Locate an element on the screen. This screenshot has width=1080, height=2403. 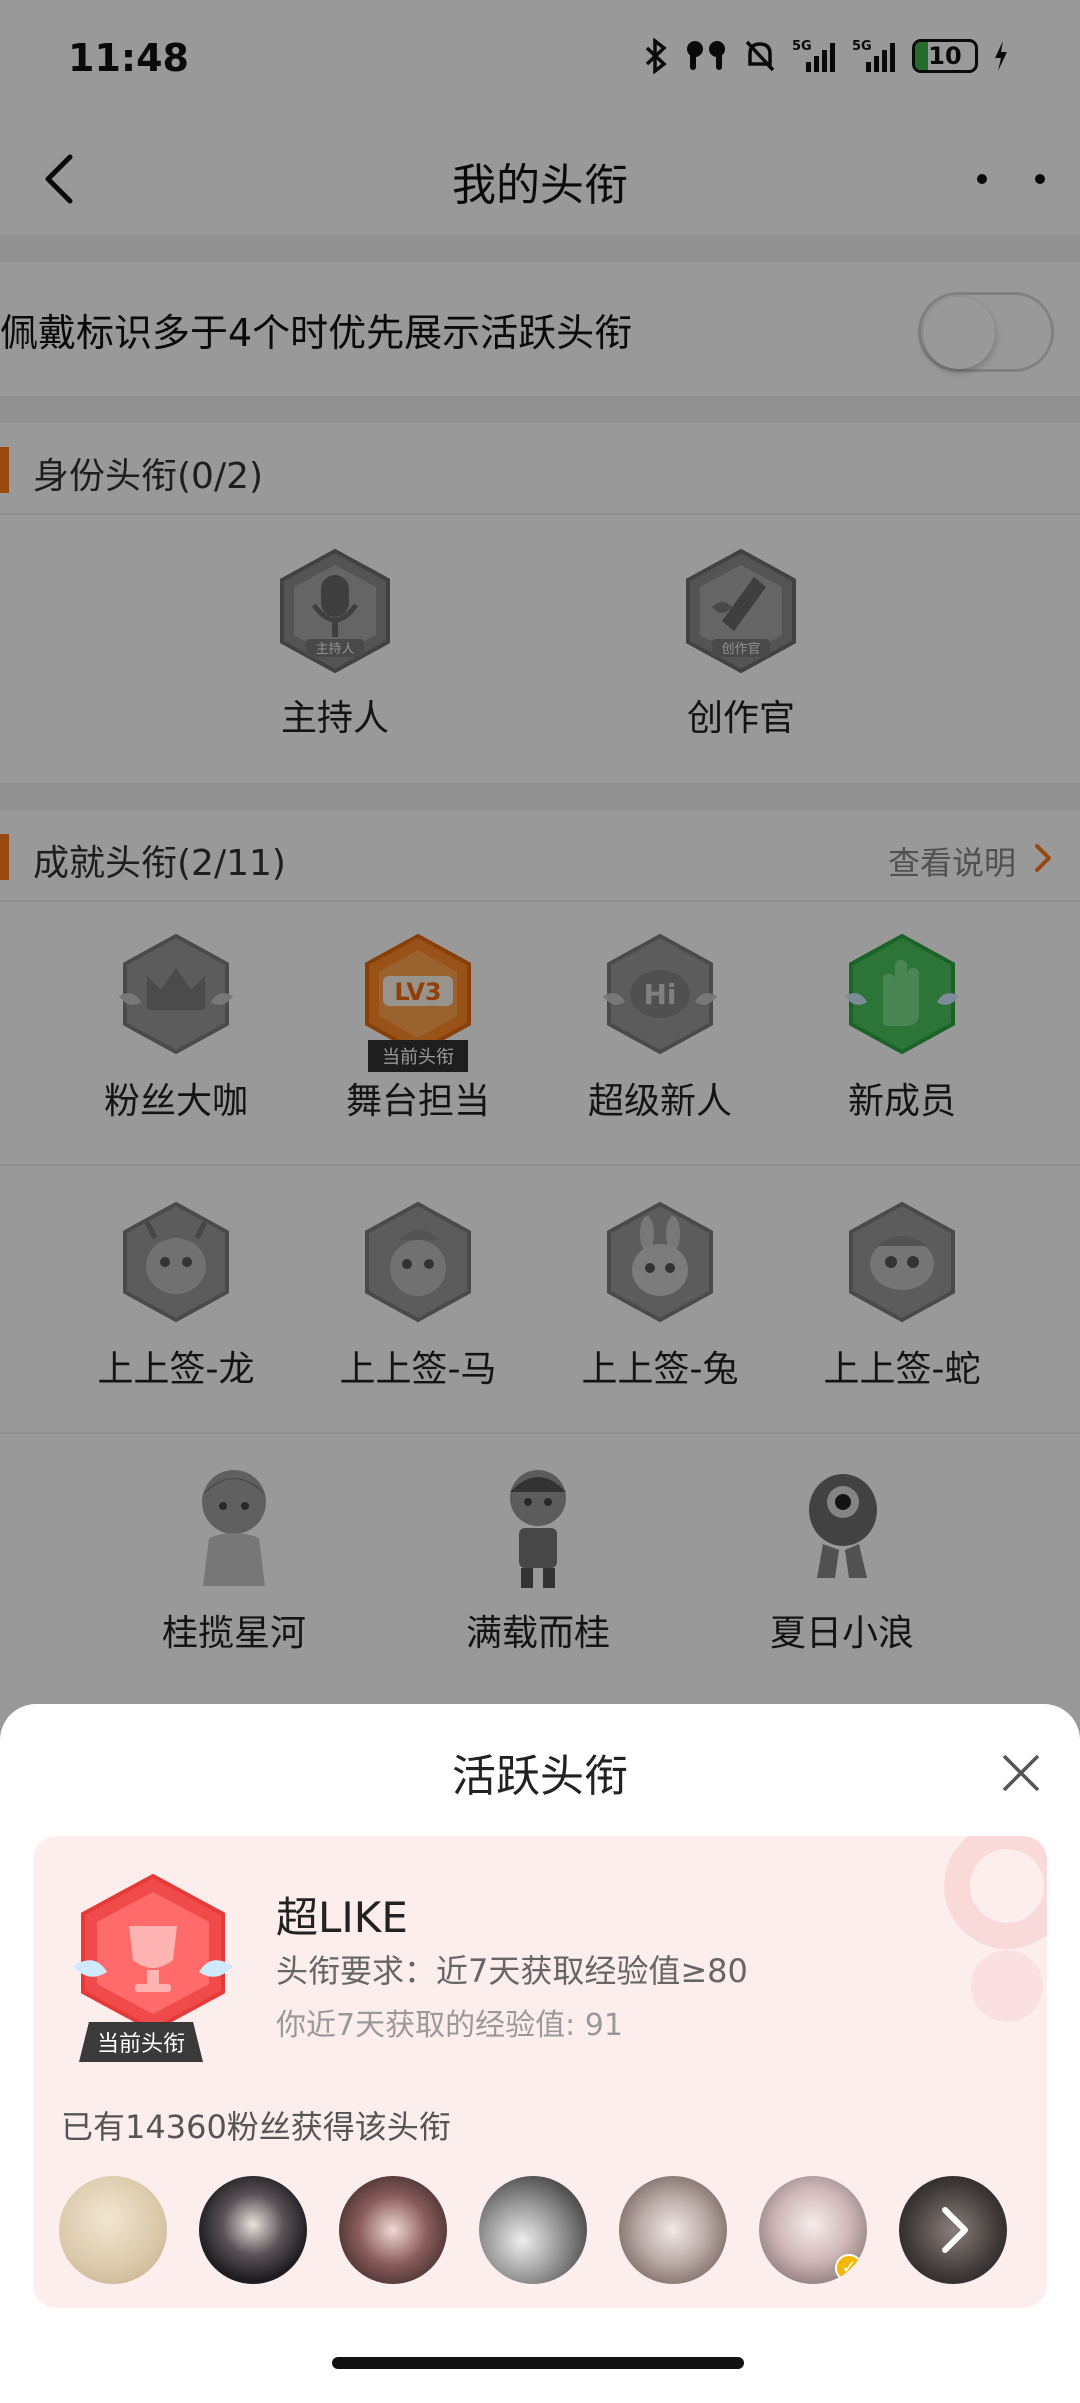
current-title-tag: 当前头衔 is located at coordinates (141, 2042).